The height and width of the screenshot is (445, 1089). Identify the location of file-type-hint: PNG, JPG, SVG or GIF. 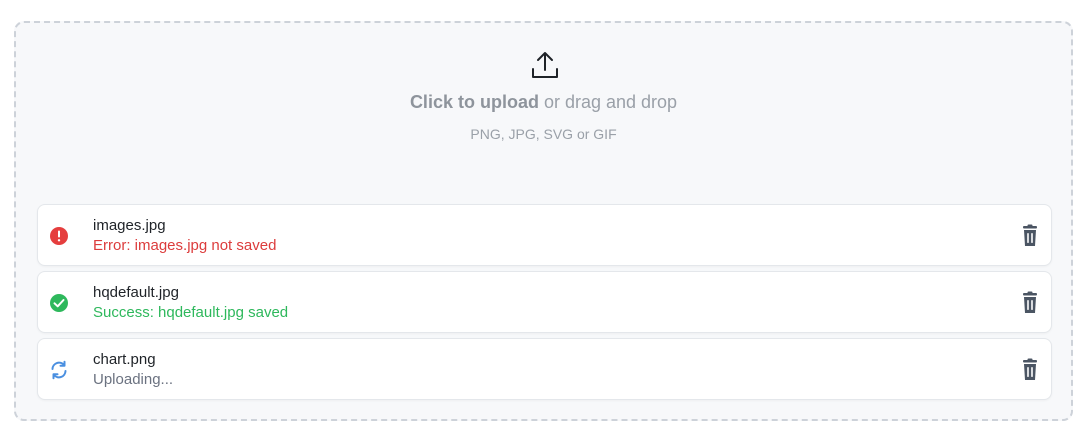
(543, 134).